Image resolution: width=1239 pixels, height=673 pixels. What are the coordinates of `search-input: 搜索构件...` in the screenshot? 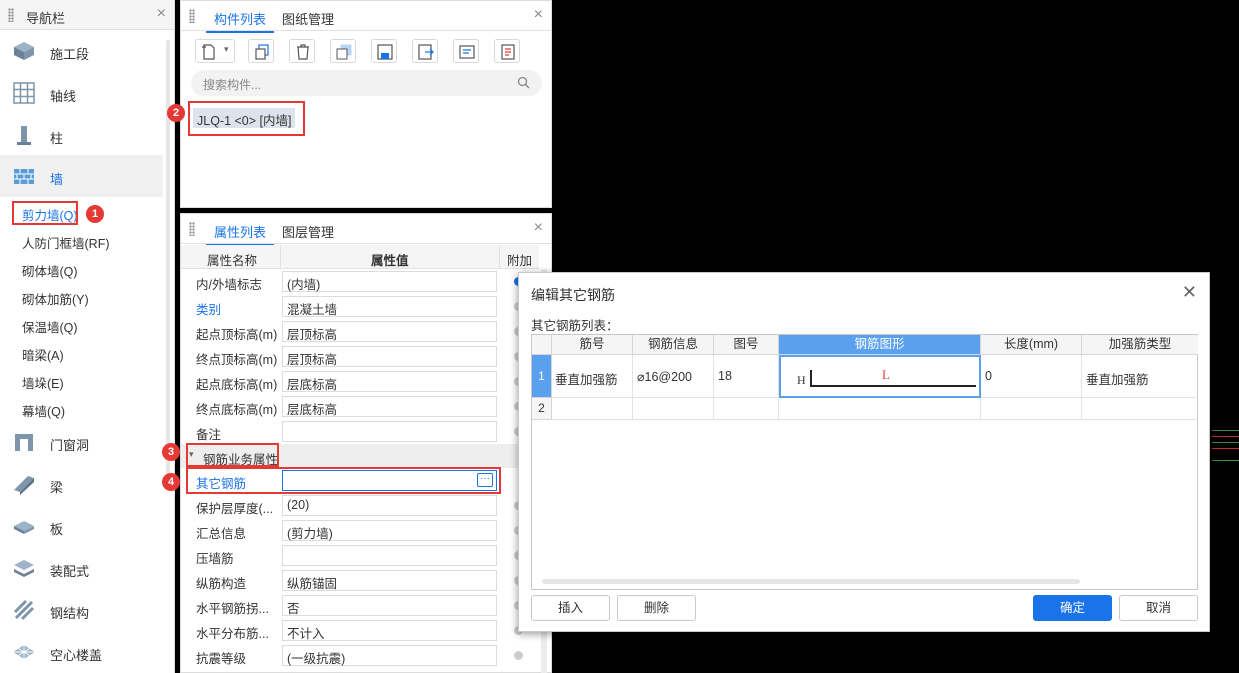 It's located at (366, 83).